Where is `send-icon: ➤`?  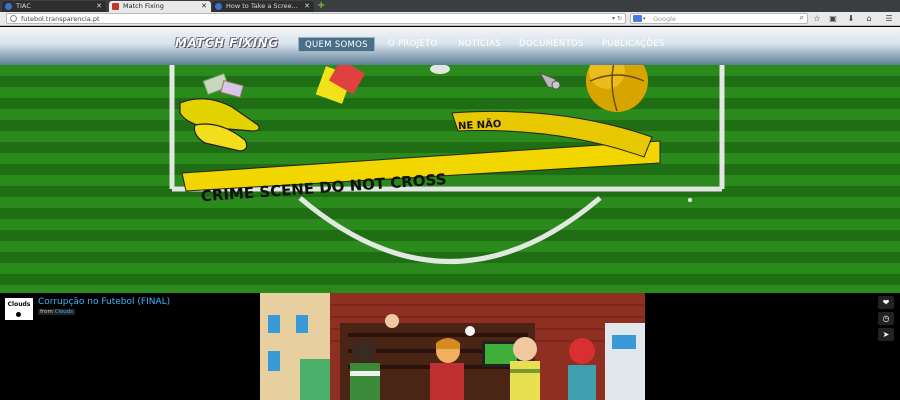
send-icon: ➤ is located at coordinates (886, 334).